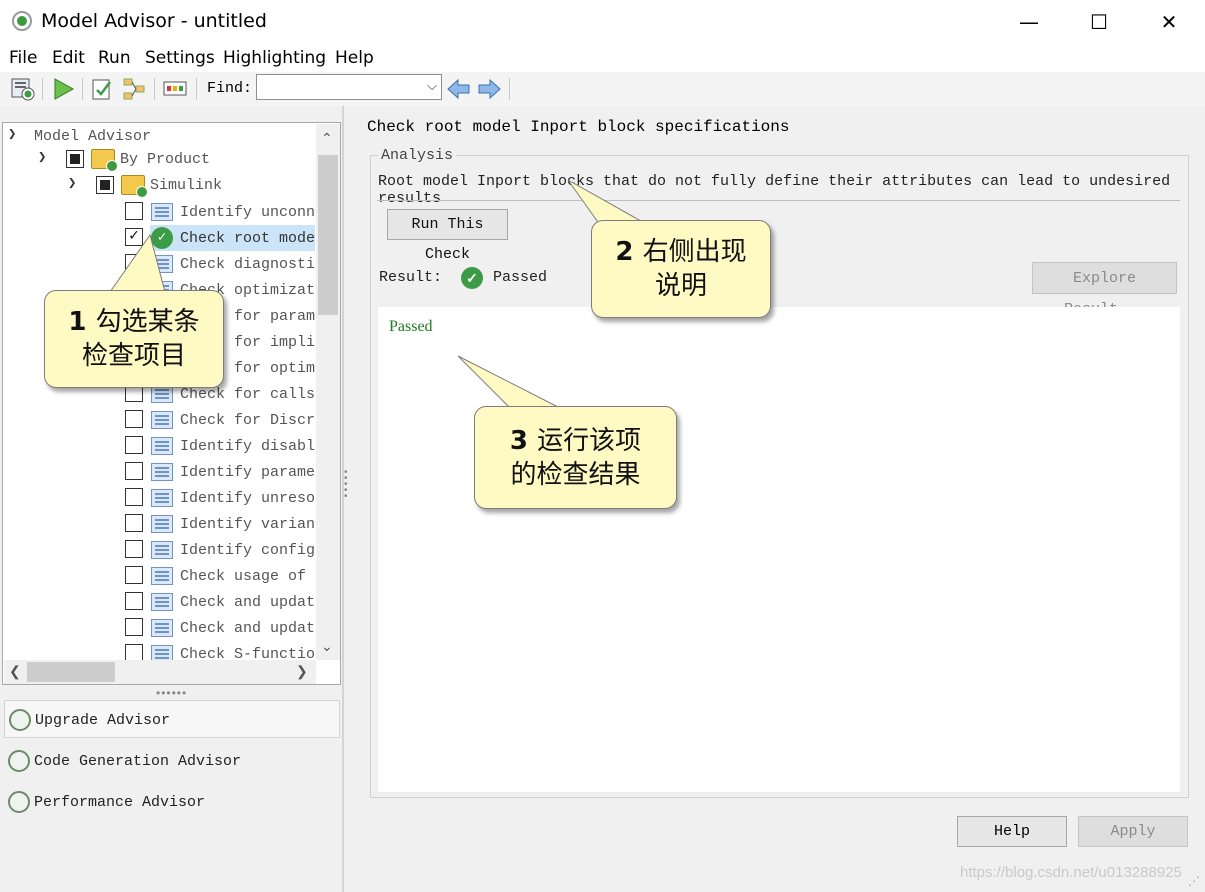 Image resolution: width=1205 pixels, height=892 pixels. I want to click on callout-1-line1: 勾选某条, so click(148, 322).